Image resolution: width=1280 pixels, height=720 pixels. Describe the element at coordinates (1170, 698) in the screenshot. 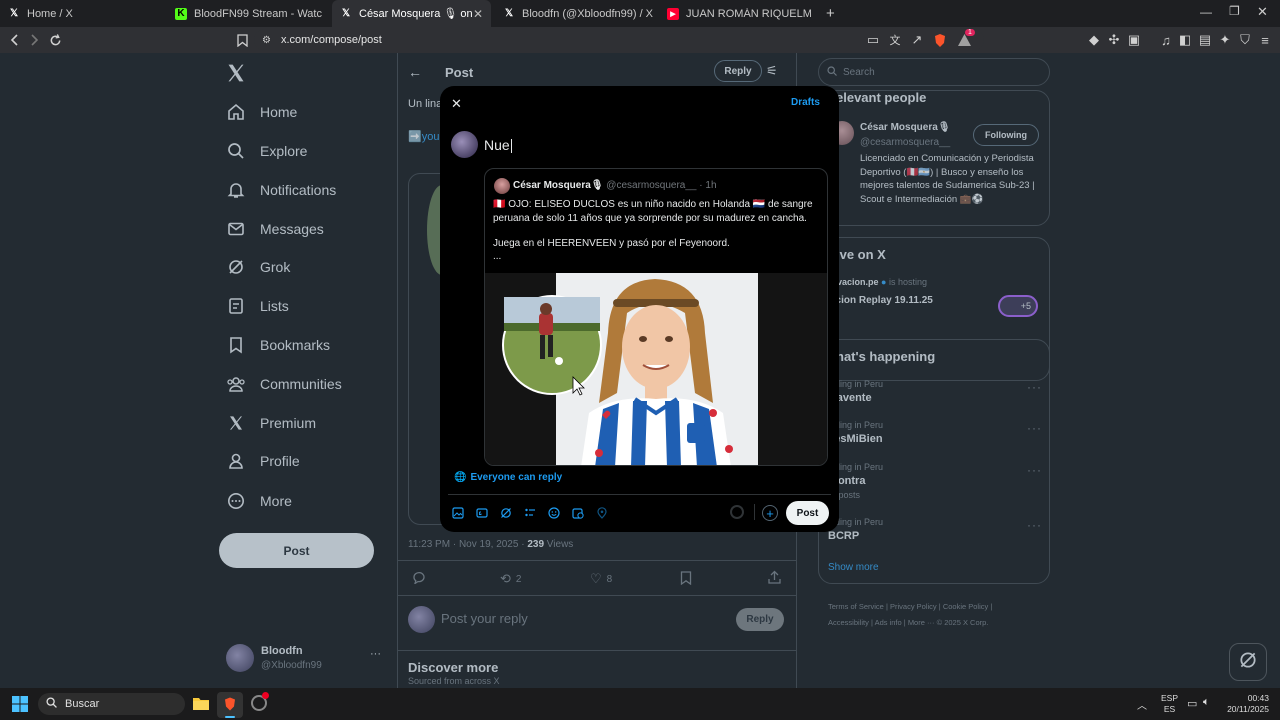

I see `lang-top: ESP` at that location.